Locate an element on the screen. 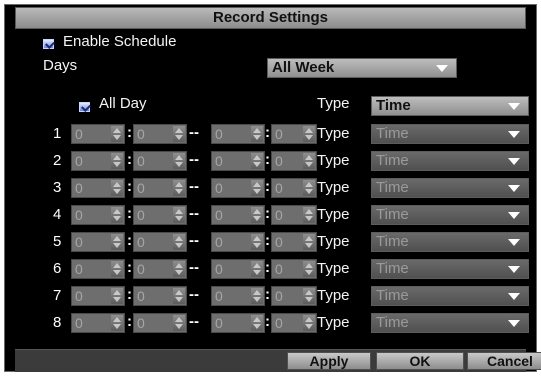  range-dash: -- is located at coordinates (194, 213).